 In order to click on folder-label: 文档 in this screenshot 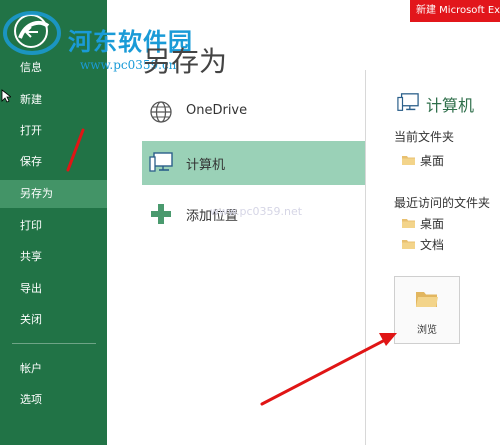, I will do `click(432, 245)`.